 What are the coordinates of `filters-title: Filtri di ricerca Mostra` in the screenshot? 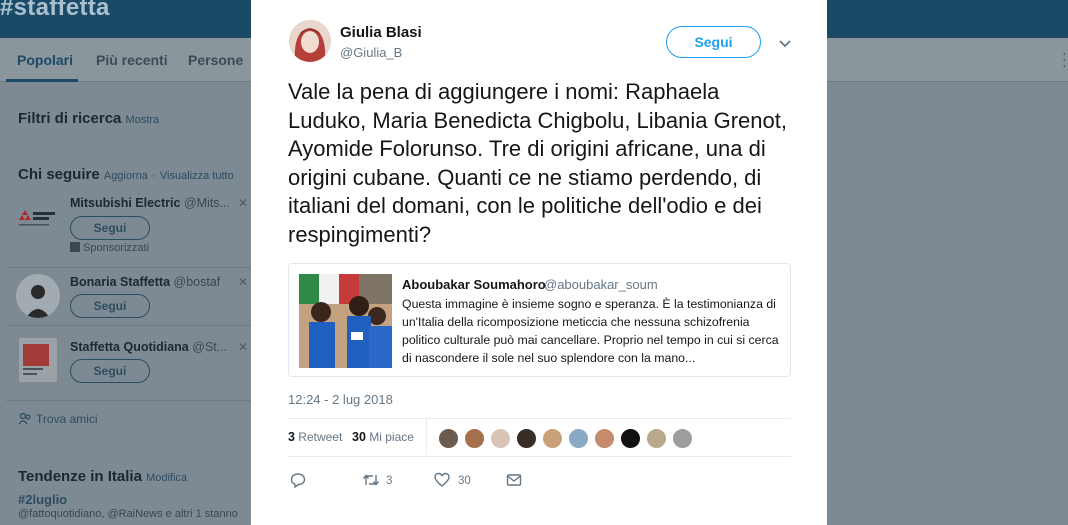 It's located at (88, 118).